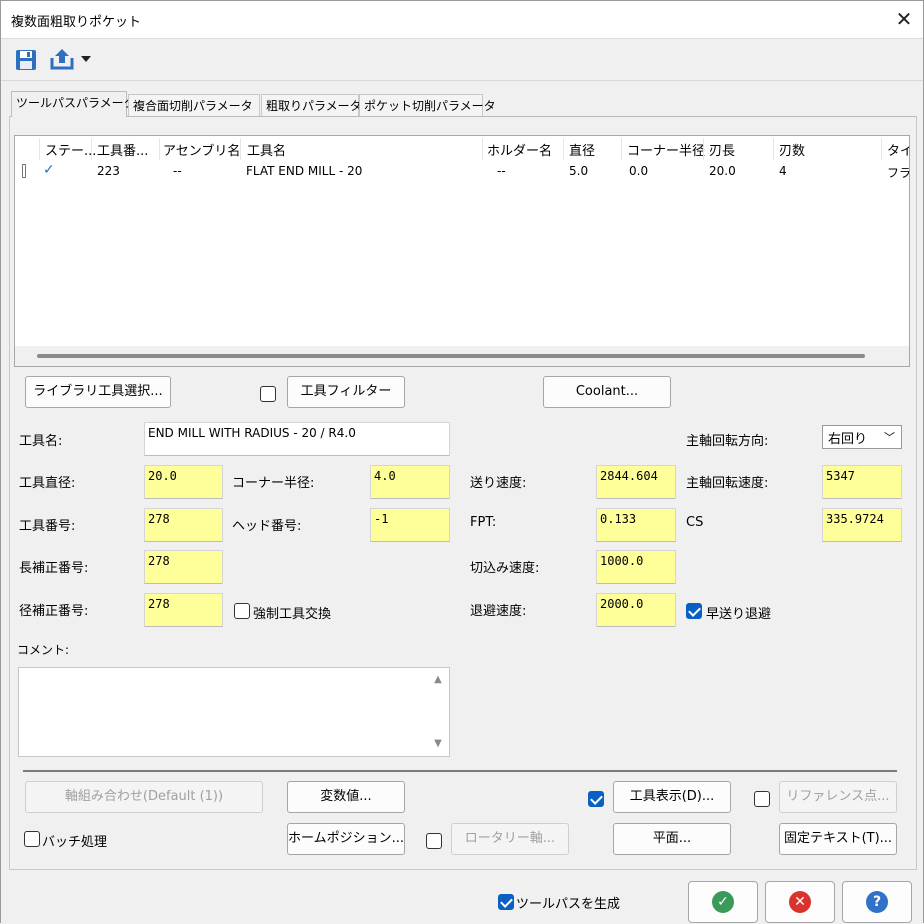  Describe the element at coordinates (727, 483) in the screenshot. I see `spindle-speed-label: 主軸回転速度:` at that location.